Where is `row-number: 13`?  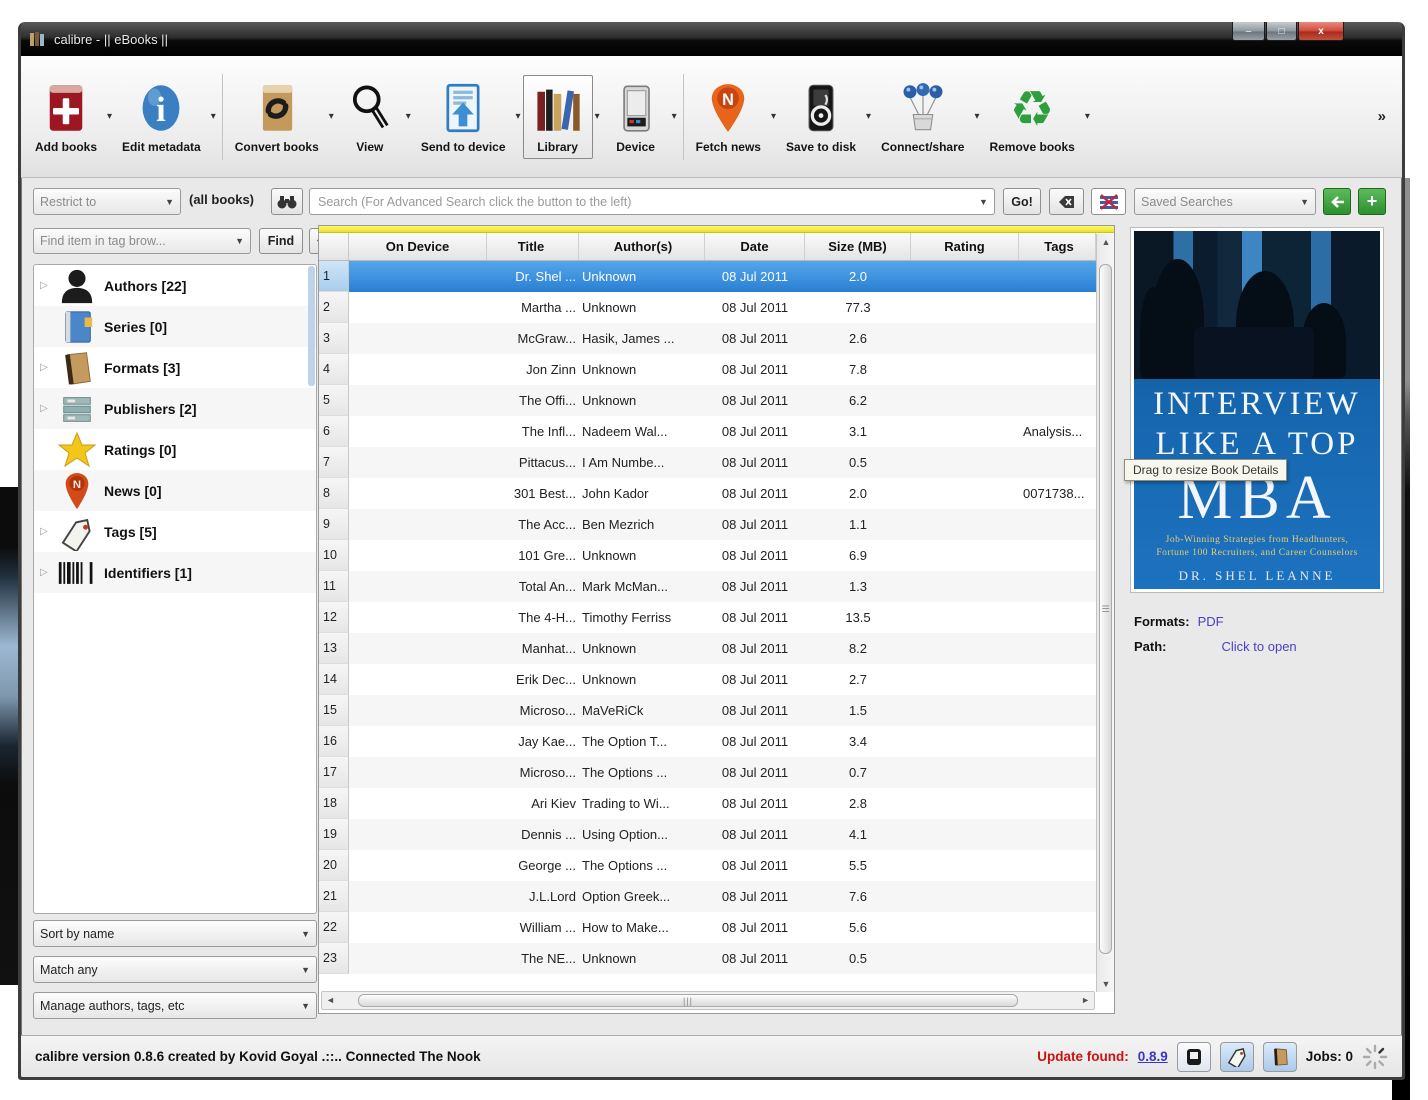
row-number: 13 is located at coordinates (334, 648).